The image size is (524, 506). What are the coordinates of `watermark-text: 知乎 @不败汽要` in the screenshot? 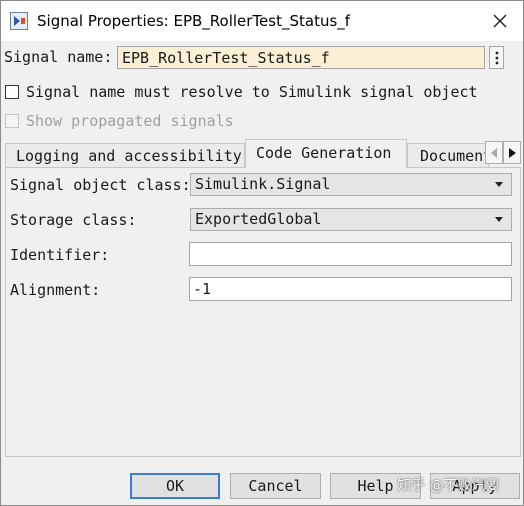 It's located at (448, 486).